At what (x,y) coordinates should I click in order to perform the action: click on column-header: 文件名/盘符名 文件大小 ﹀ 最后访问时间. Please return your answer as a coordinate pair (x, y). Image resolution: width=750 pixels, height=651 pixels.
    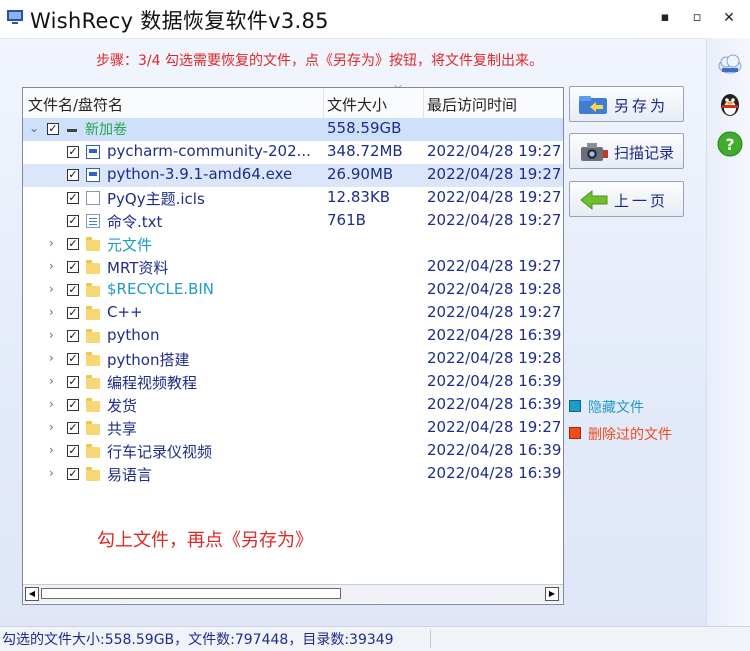
    Looking at the image, I should click on (293, 102).